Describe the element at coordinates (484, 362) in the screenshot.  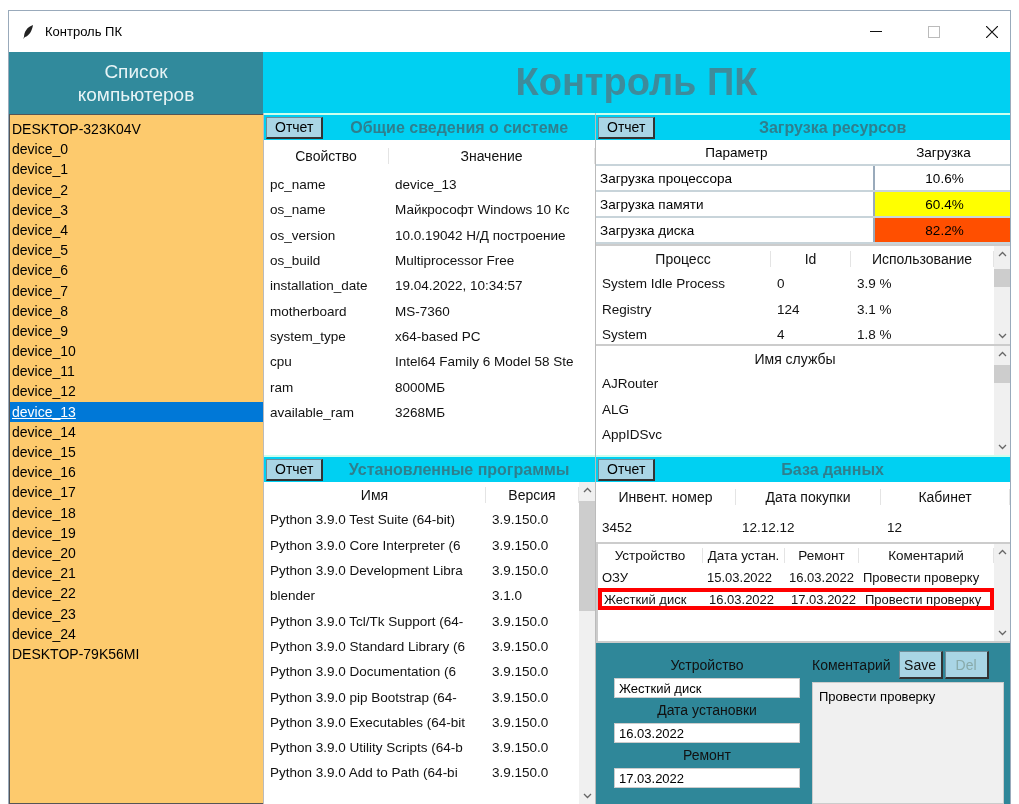
I see `table-cell-text: Intel64 Family 6 Model 58 Ste` at that location.